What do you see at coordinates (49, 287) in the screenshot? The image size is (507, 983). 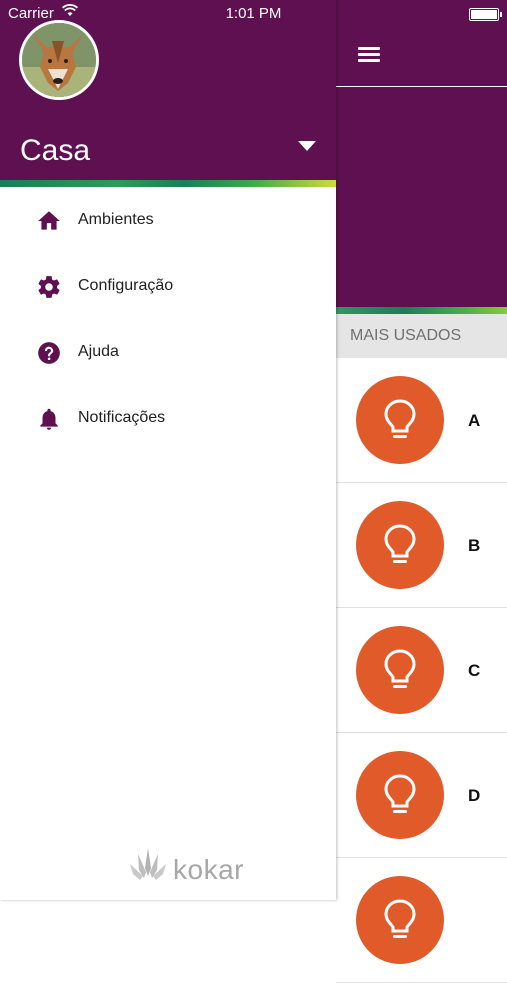 I see `gear-icon` at bounding box center [49, 287].